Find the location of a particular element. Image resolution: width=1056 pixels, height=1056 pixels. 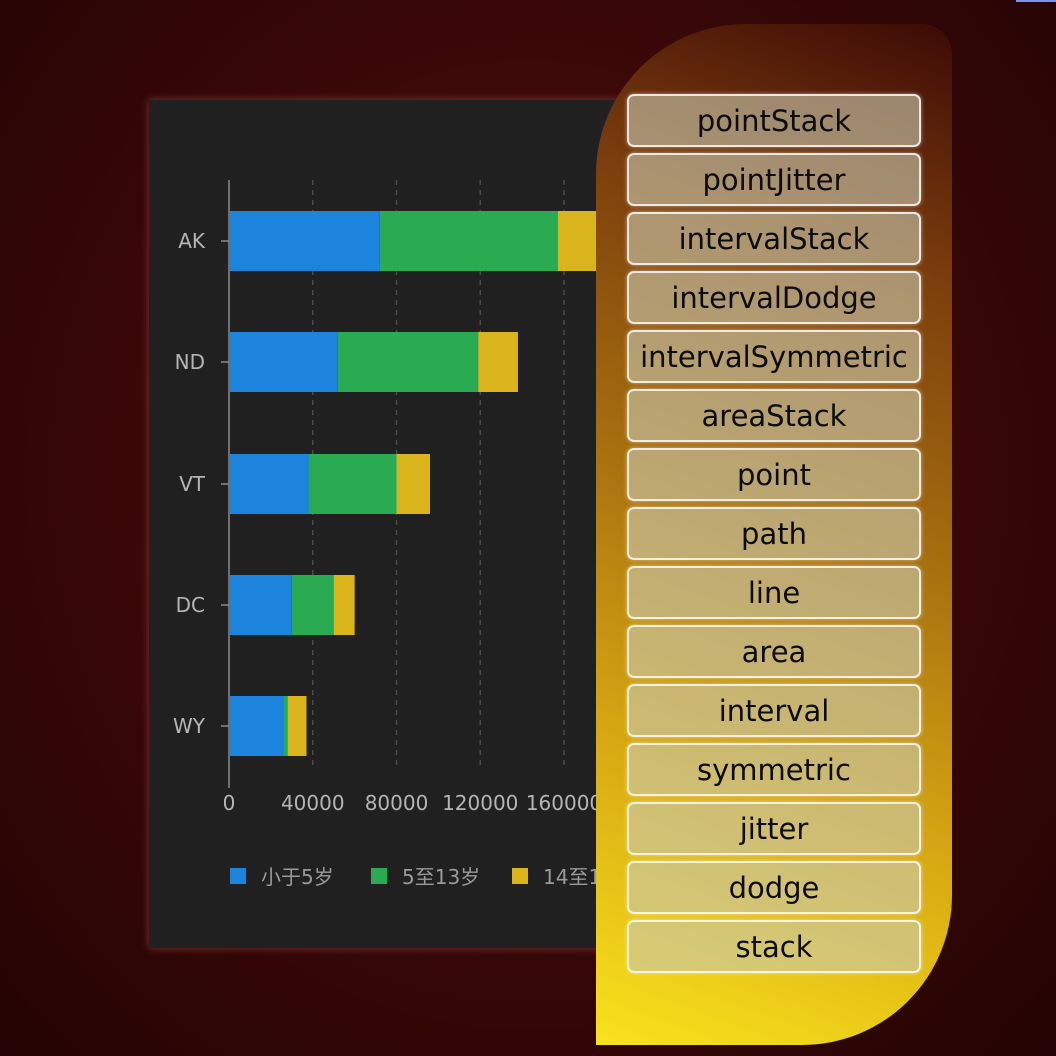

x-tick-label: 160000 is located at coordinates (564, 803).